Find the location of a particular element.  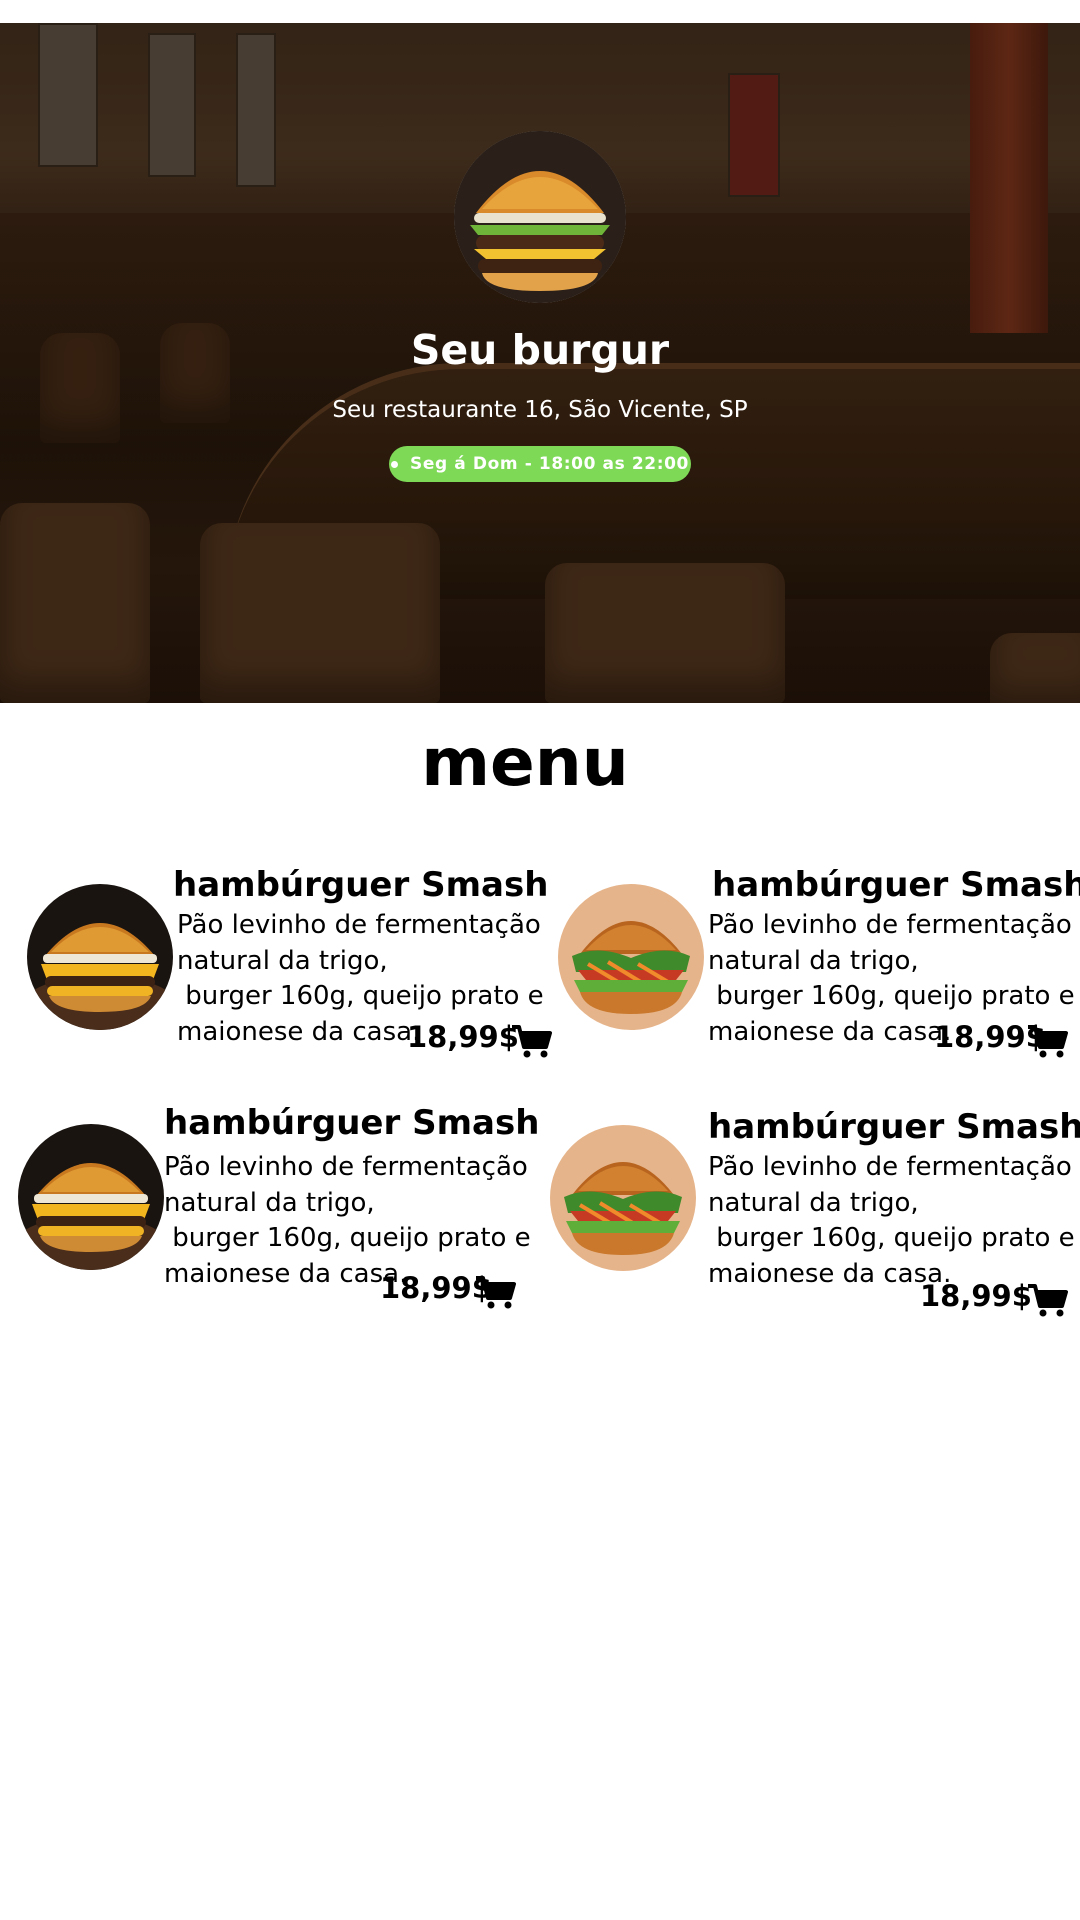

status-dot-icon is located at coordinates (395, 464).